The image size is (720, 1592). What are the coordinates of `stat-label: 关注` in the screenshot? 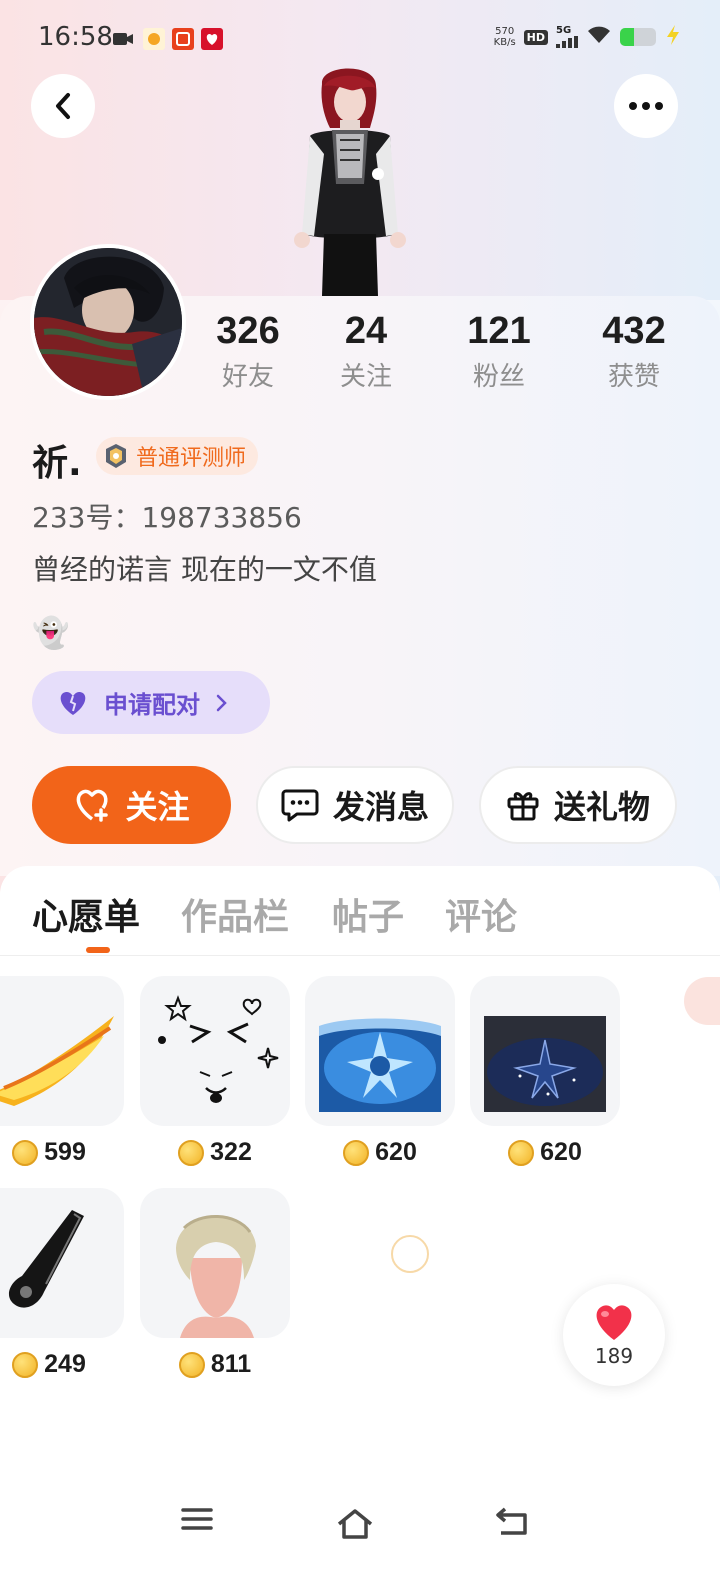 It's located at (365, 377).